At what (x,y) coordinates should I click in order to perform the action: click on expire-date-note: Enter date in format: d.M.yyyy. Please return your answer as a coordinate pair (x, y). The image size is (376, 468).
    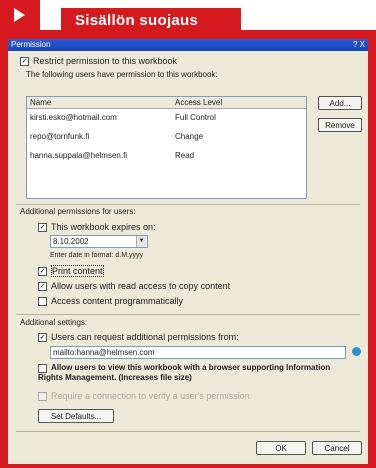
    Looking at the image, I should click on (96, 255).